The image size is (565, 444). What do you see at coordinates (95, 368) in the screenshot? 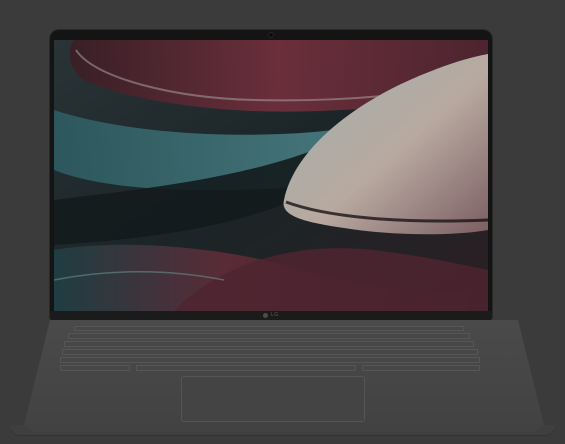
I see `modifier-keys-left` at bounding box center [95, 368].